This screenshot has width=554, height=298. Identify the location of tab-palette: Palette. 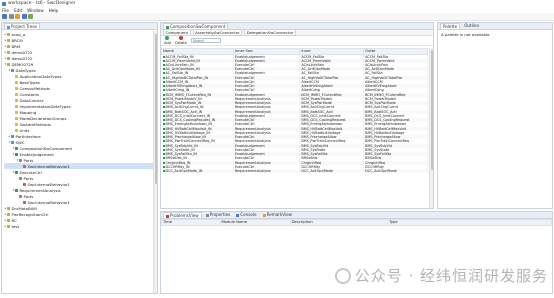
(450, 26).